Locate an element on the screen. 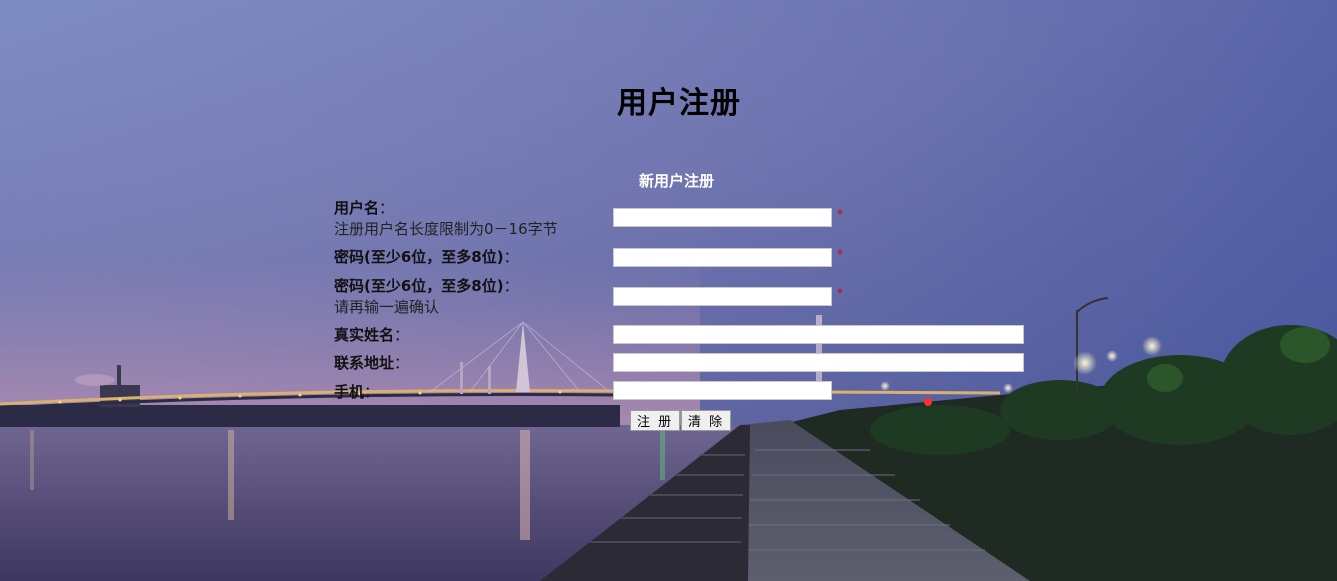 The image size is (1337, 581). password-label-block: 密码(至少6位，至多8位)： is located at coordinates (426, 257).